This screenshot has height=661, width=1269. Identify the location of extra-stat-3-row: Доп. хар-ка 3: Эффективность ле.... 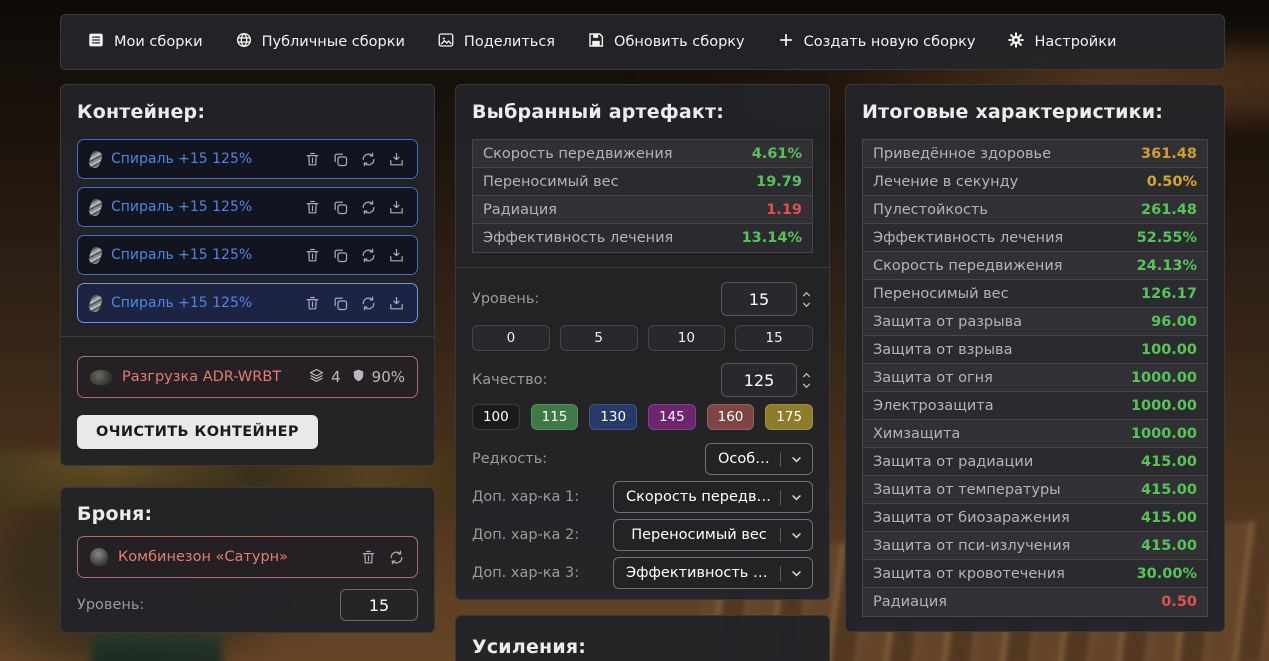
(642, 573).